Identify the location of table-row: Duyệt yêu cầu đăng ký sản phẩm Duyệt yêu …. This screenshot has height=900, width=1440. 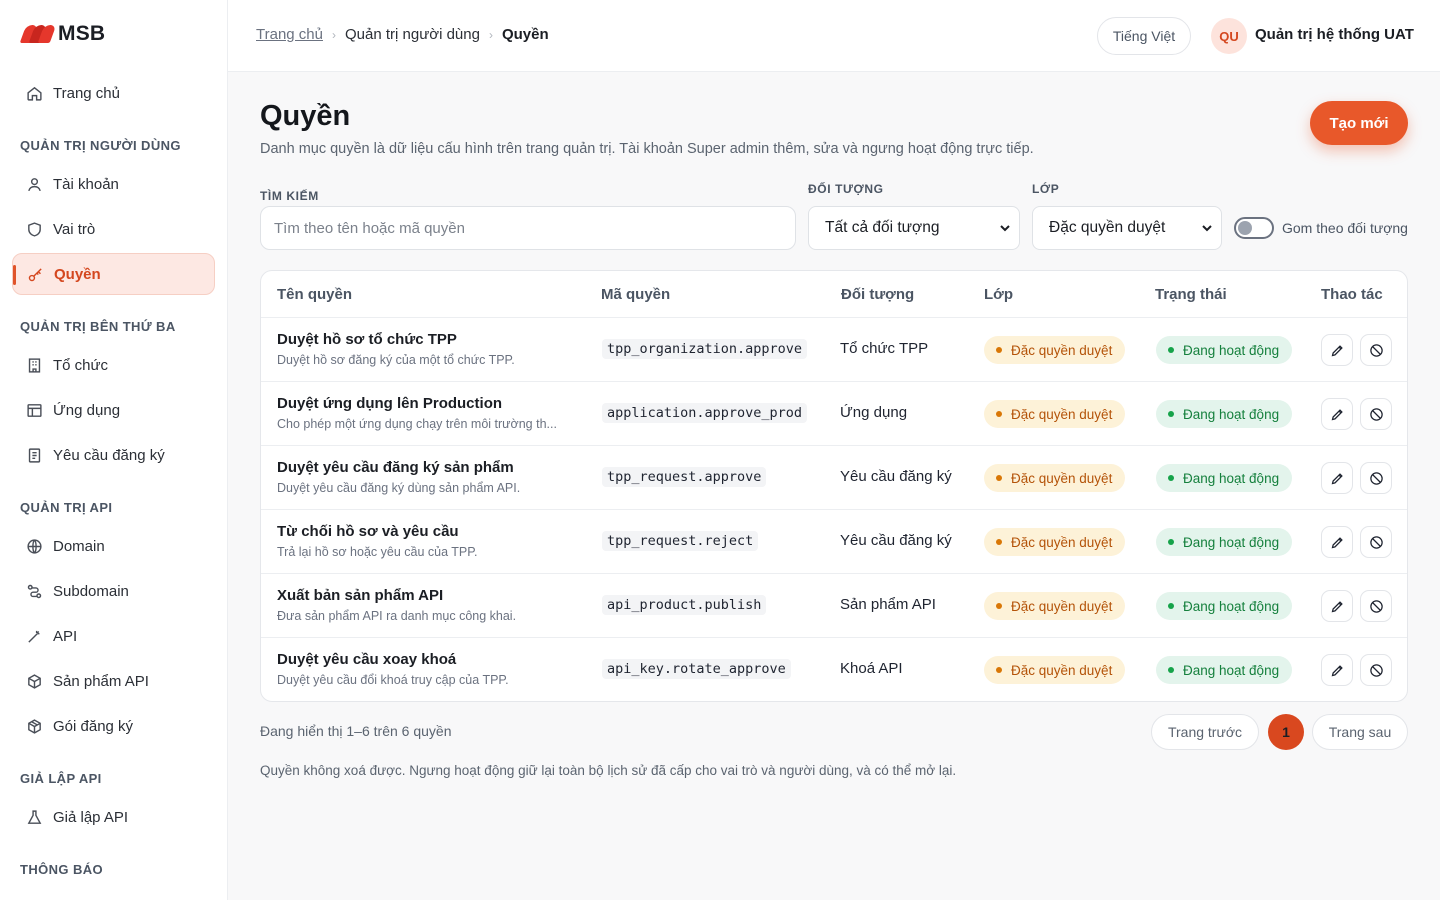
(834, 478).